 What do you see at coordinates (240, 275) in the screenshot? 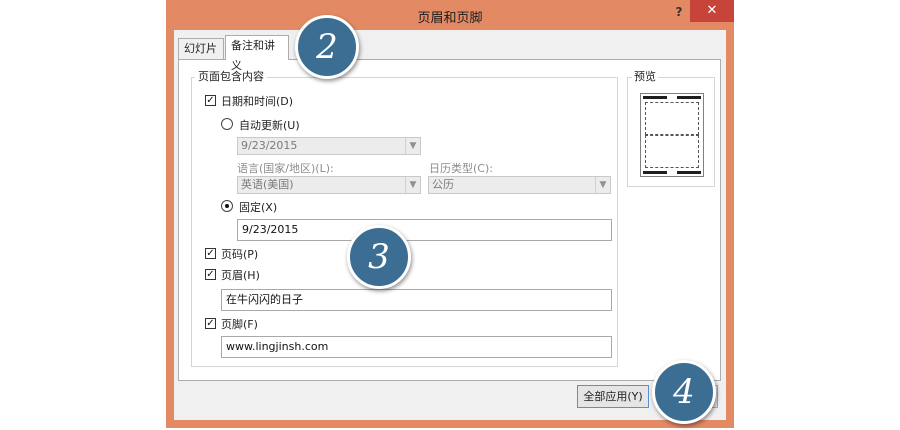
I see `header-label: 页眉(H)` at bounding box center [240, 275].